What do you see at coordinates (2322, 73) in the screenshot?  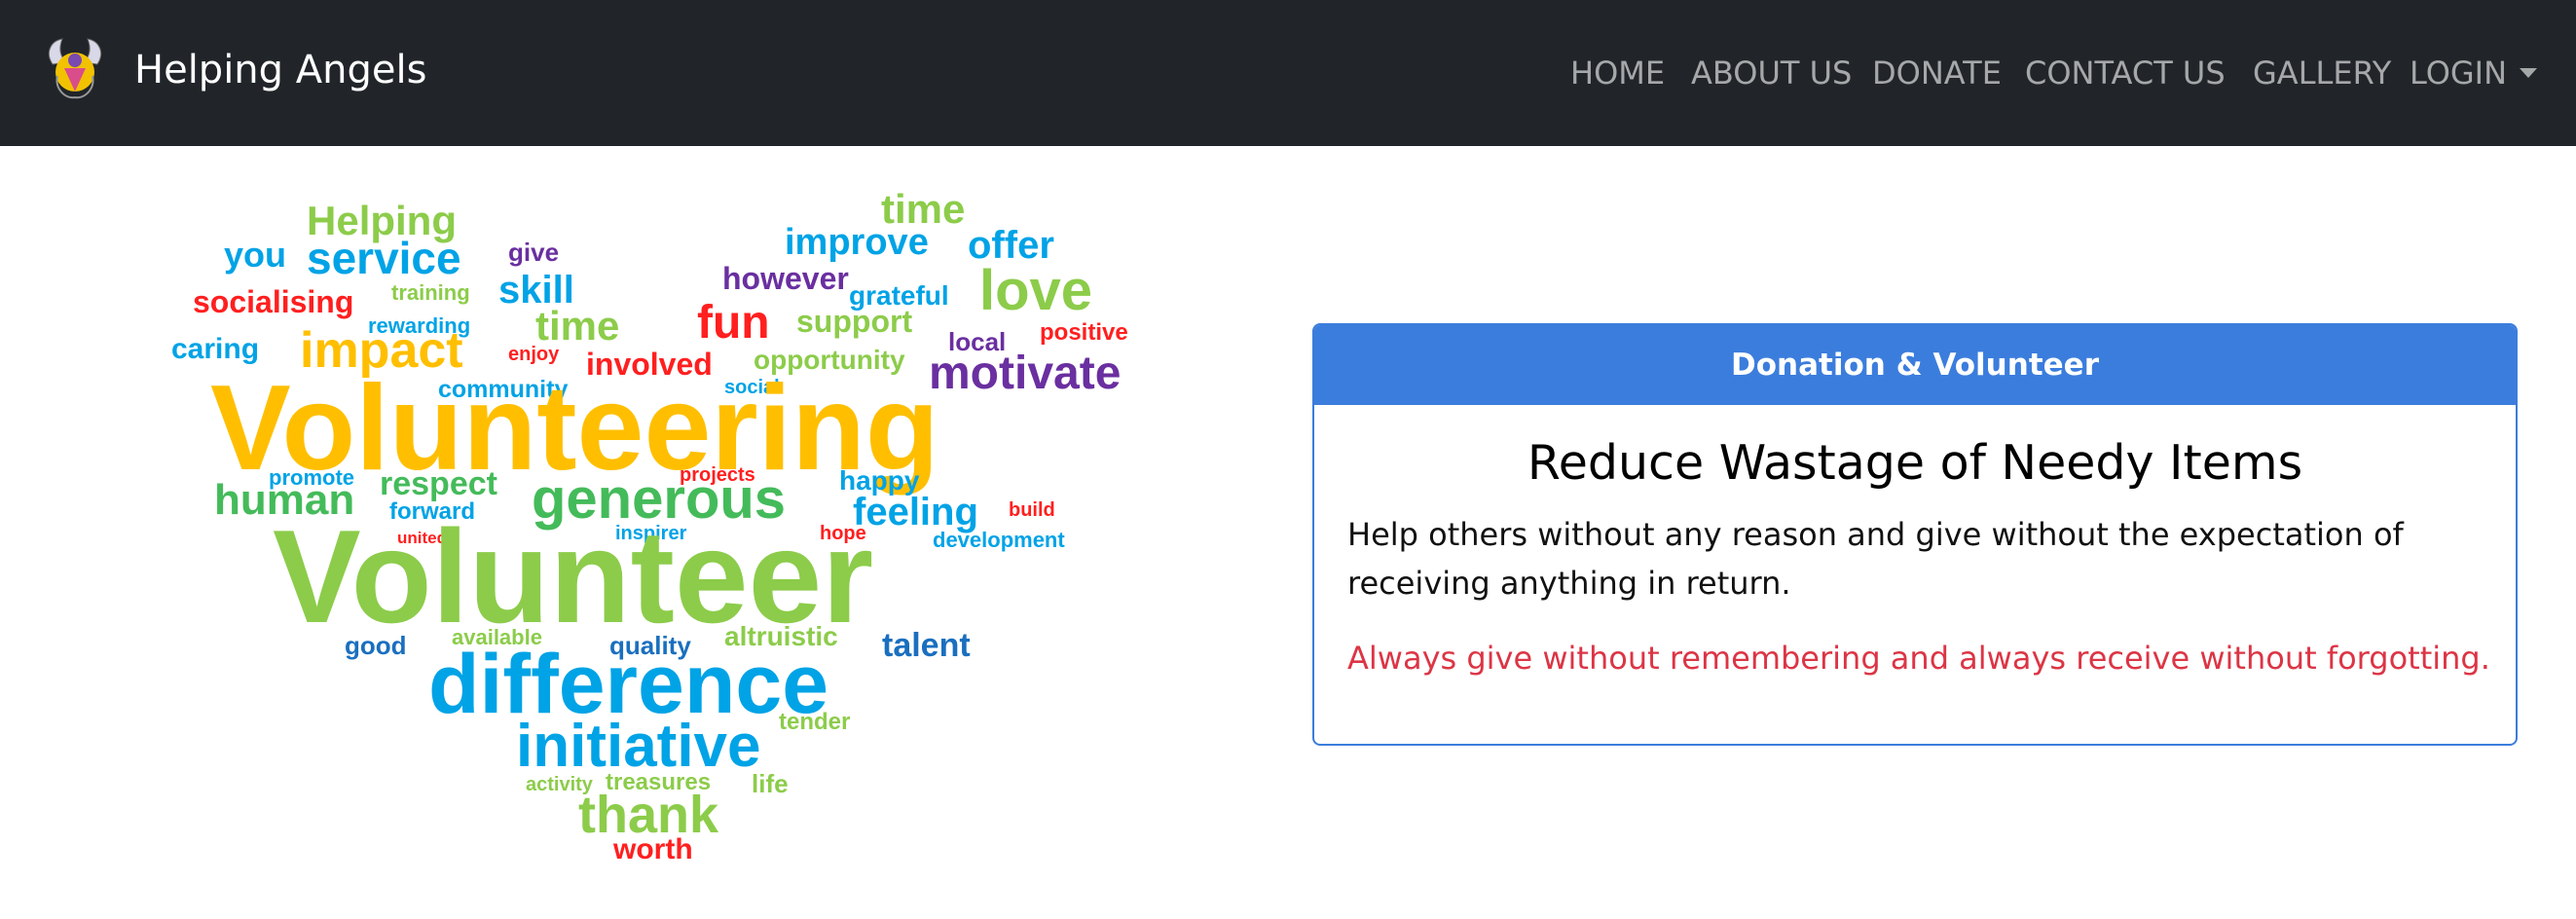 I see `nav-gallery: GALLERY` at bounding box center [2322, 73].